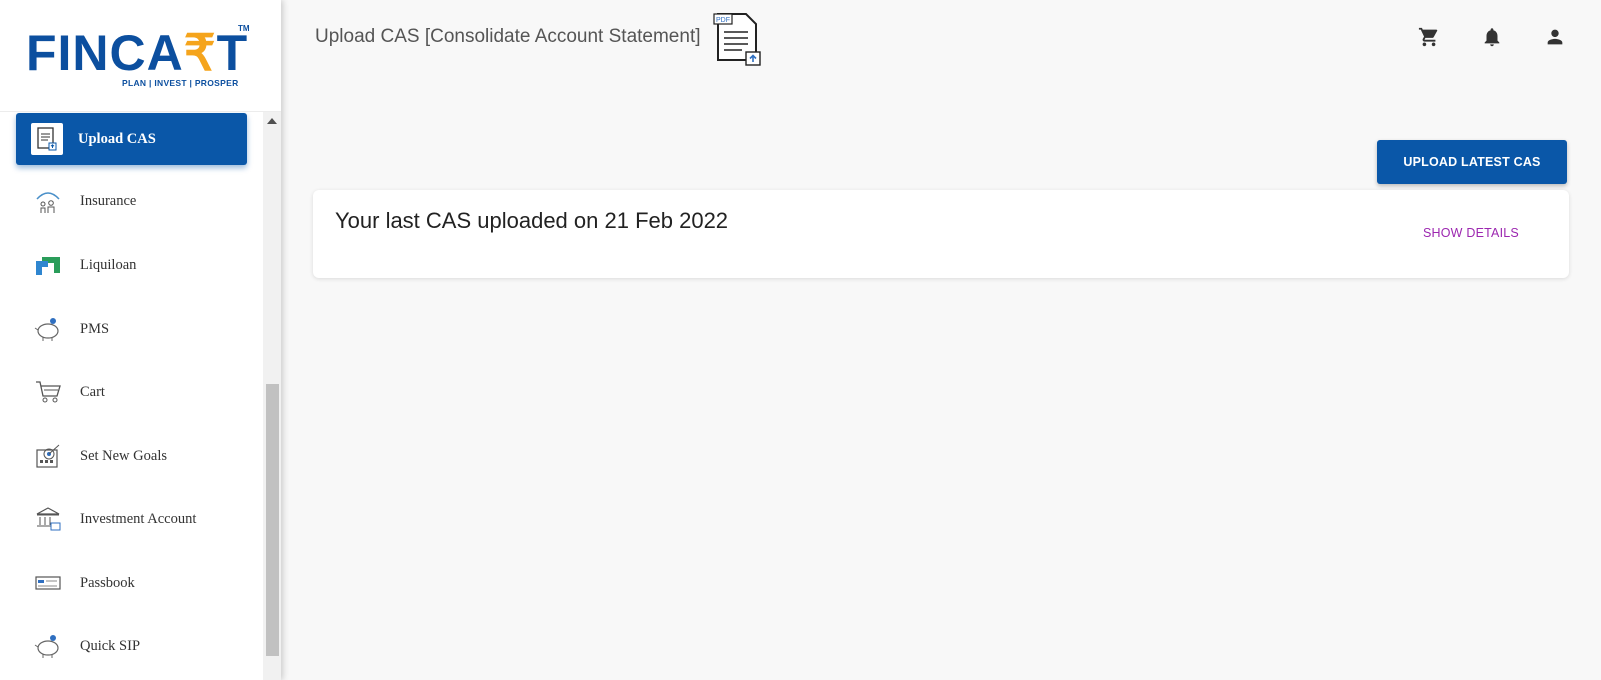 This screenshot has width=1601, height=680. What do you see at coordinates (48, 583) in the screenshot?
I see `passbook-icon` at bounding box center [48, 583].